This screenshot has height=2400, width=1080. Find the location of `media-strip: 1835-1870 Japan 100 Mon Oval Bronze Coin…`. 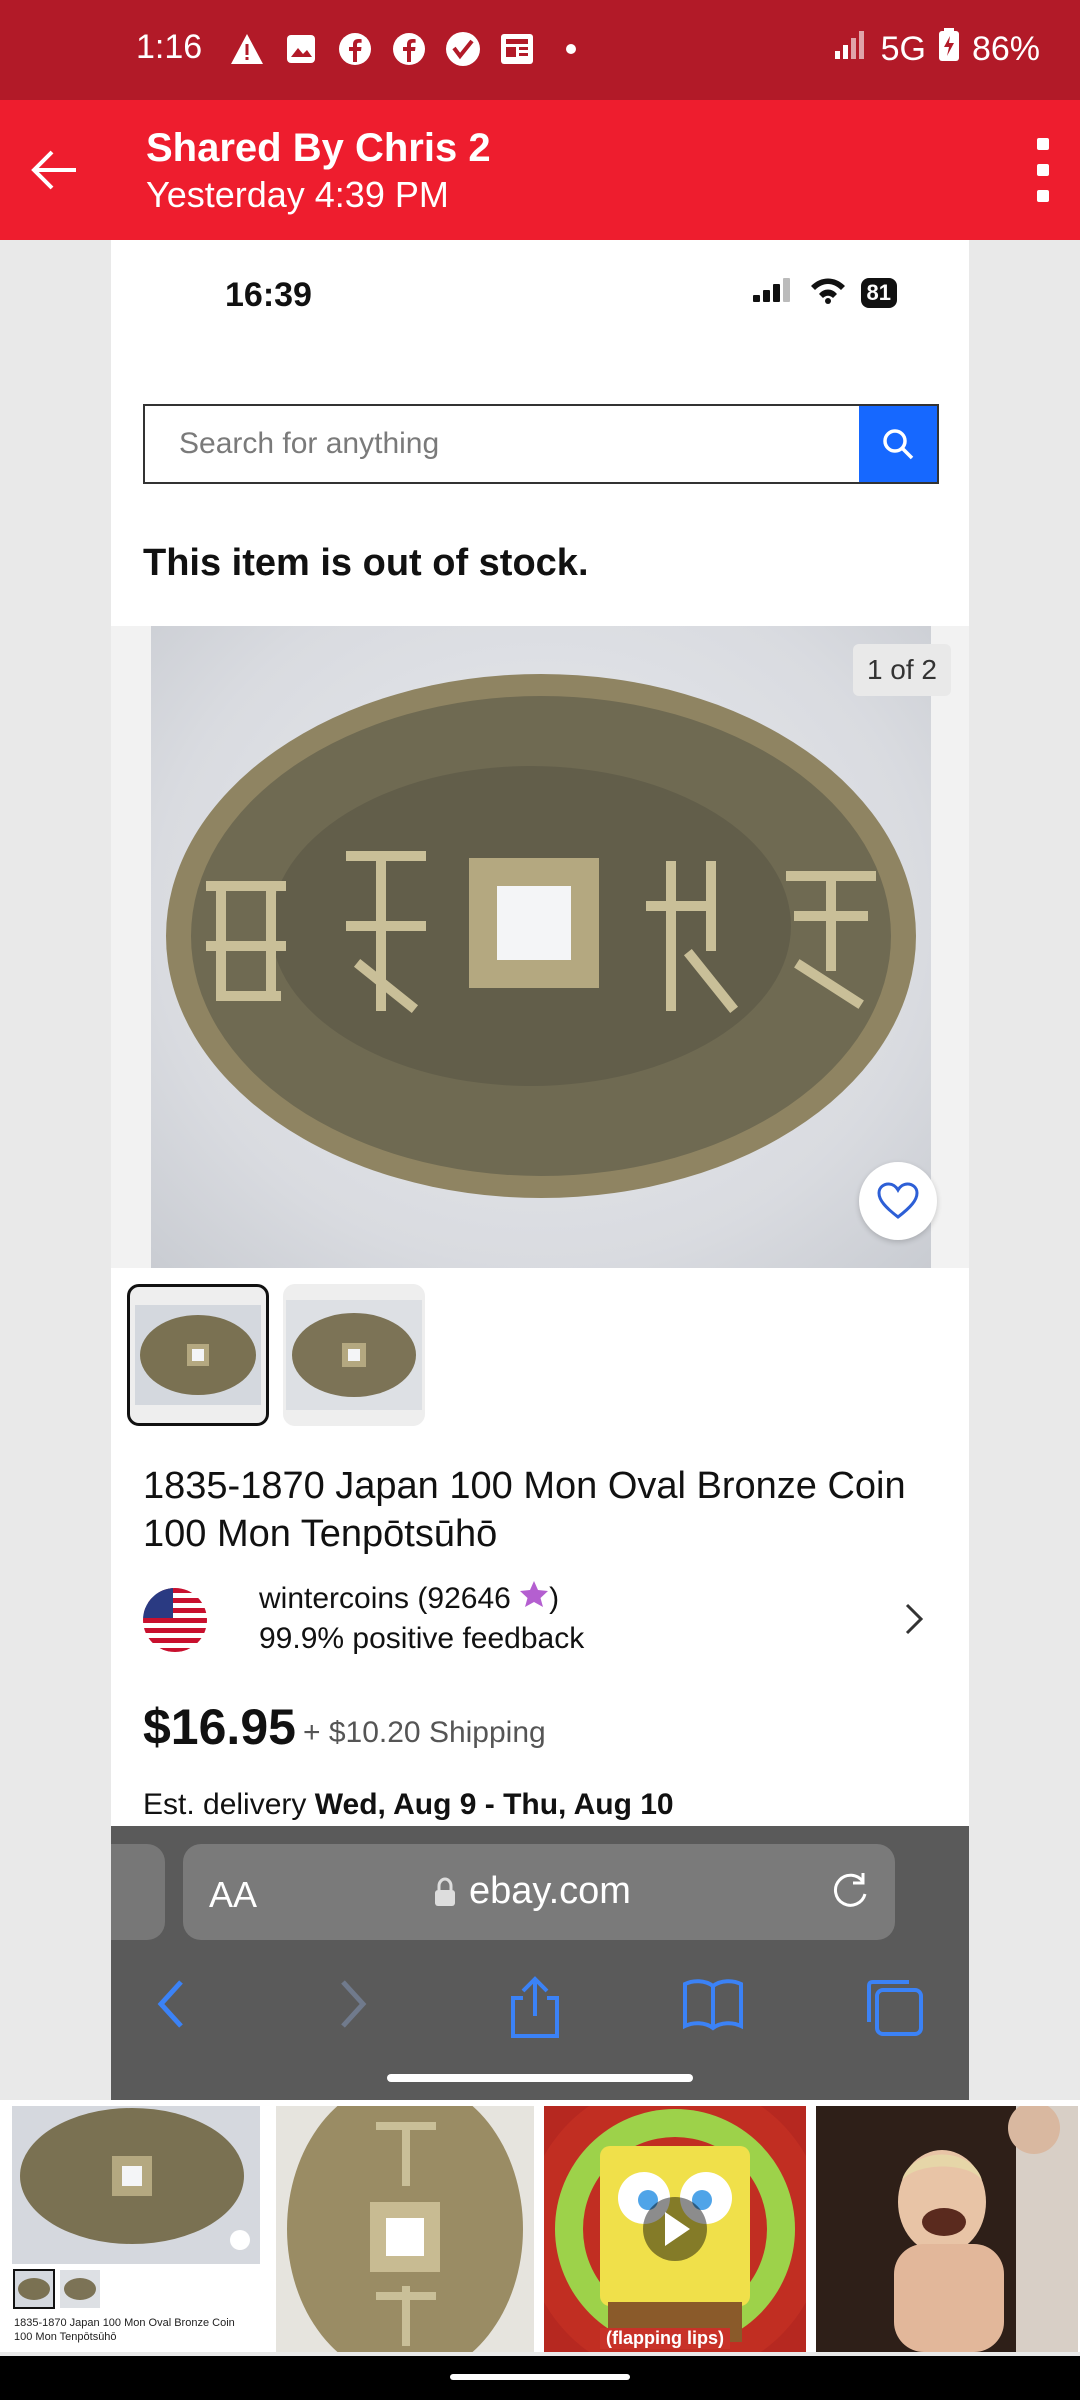

media-strip: 1835-1870 Japan 100 Mon Oval Bronze Coin… is located at coordinates (540, 2226).